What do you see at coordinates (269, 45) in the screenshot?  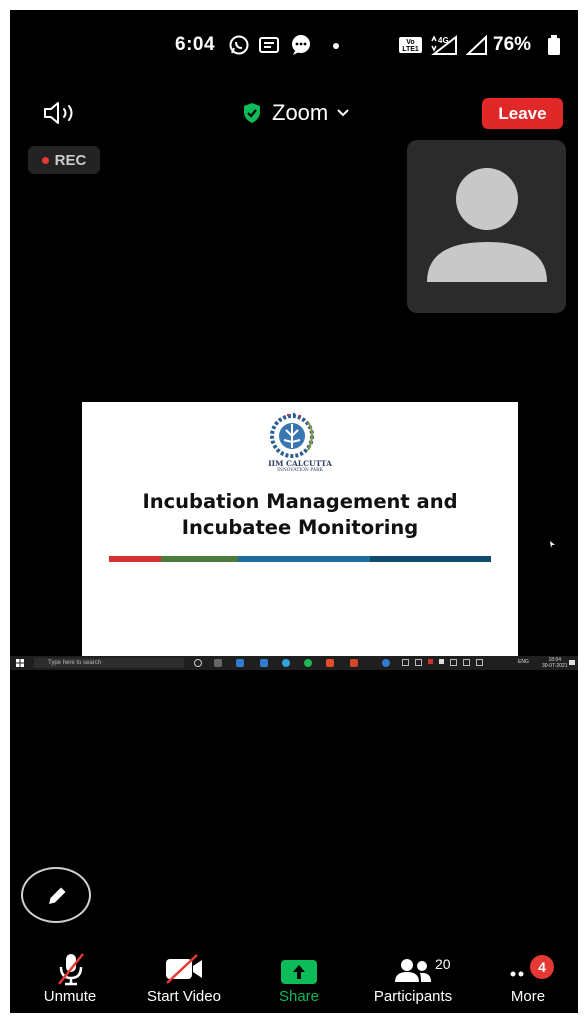 I see `message-icon` at bounding box center [269, 45].